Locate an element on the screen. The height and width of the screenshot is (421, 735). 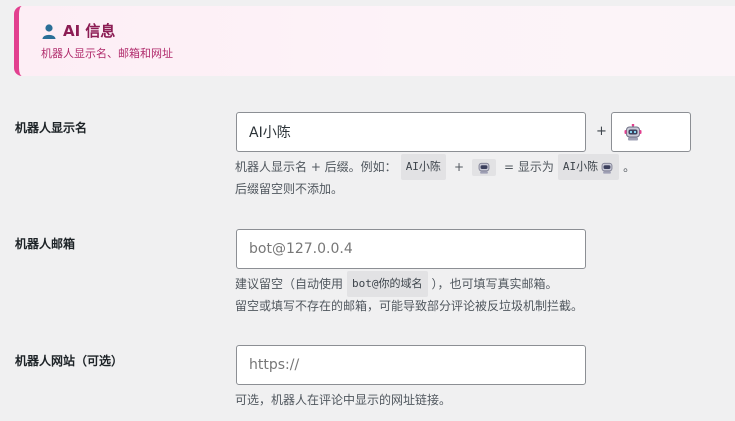
help-text: 建议留空（自动使用 is located at coordinates (289, 284).